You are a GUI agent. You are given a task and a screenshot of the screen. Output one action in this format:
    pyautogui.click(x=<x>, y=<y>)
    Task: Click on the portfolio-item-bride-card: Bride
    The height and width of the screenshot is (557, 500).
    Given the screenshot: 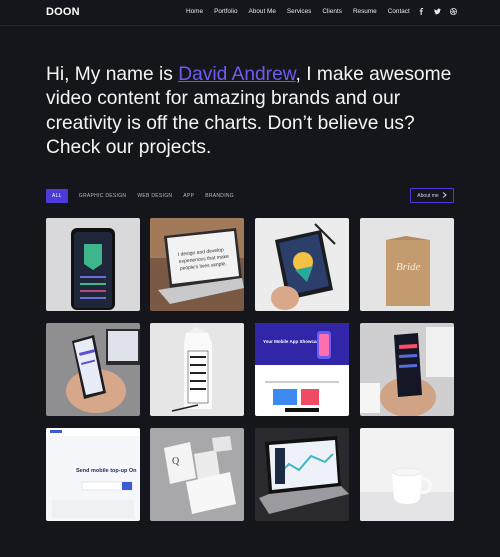 What is the action you would take?
    pyautogui.click(x=407, y=264)
    